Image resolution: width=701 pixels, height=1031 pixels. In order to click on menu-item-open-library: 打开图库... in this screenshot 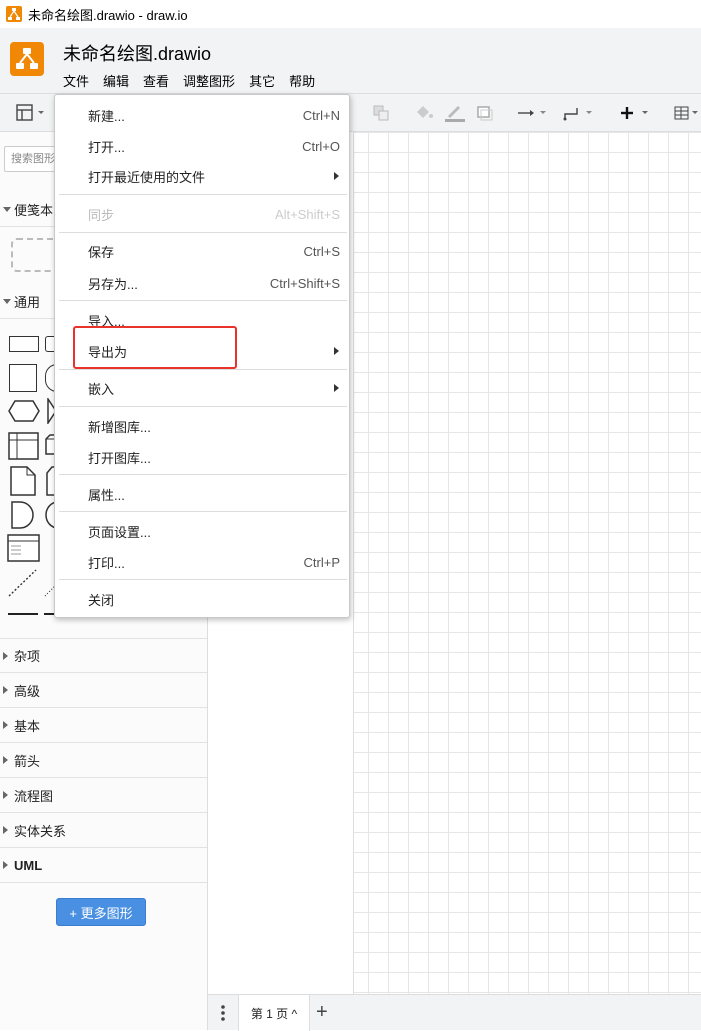, I will do `click(202, 457)`.